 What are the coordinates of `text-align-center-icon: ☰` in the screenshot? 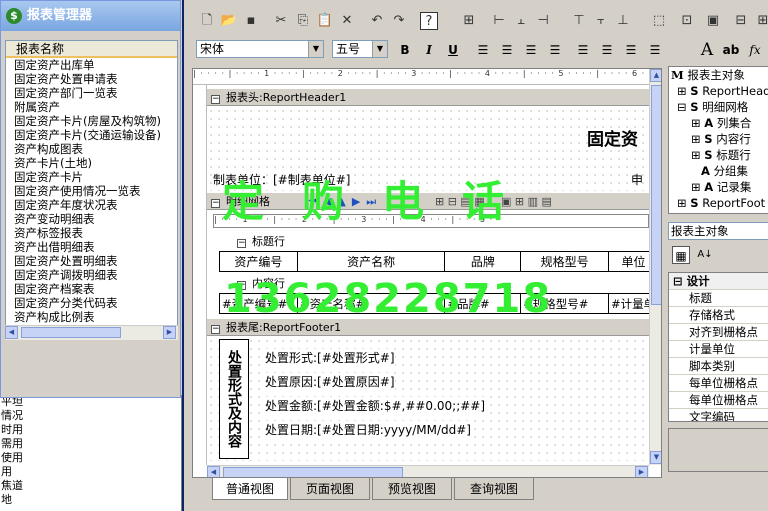 It's located at (507, 50).